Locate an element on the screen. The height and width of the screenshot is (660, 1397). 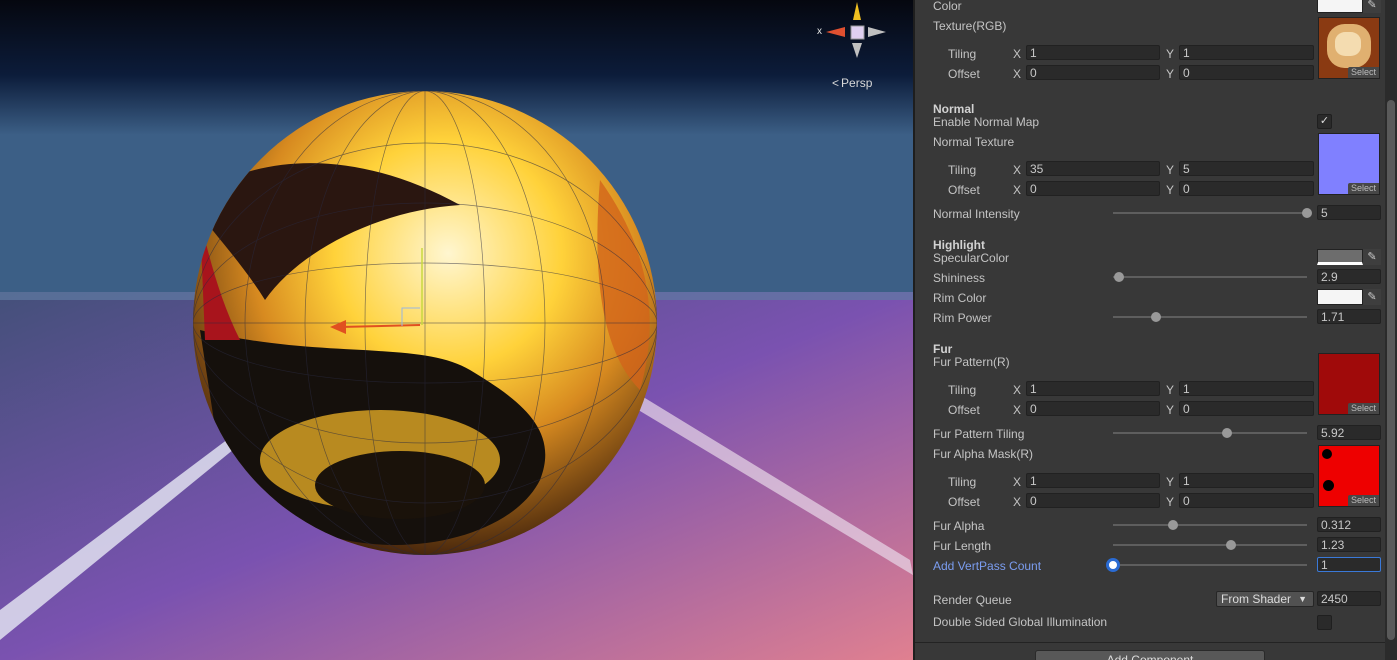
texture-label: Texture(RGB) is located at coordinates (970, 26).